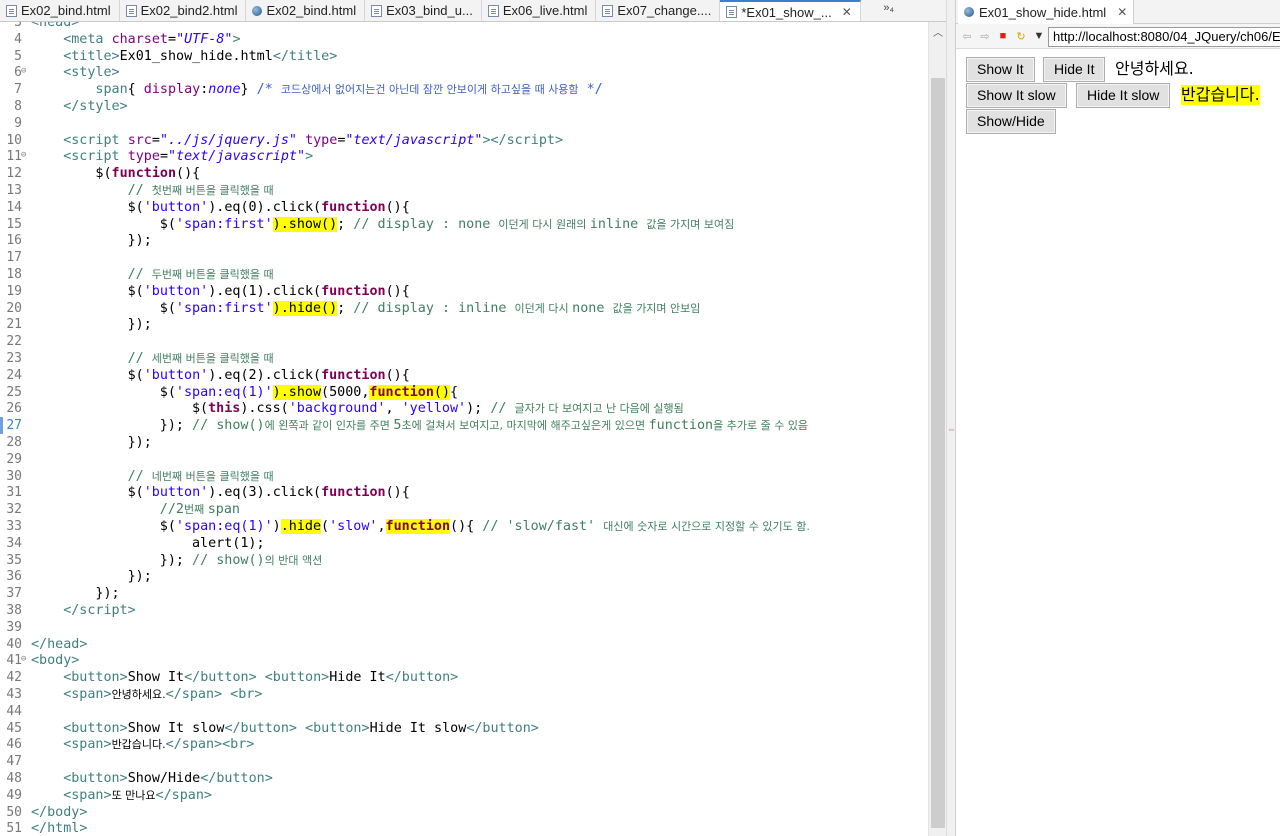 The height and width of the screenshot is (836, 1280). I want to click on code-line: 18 // 두번째 버튼을 클릭했을 때, so click(464, 274).